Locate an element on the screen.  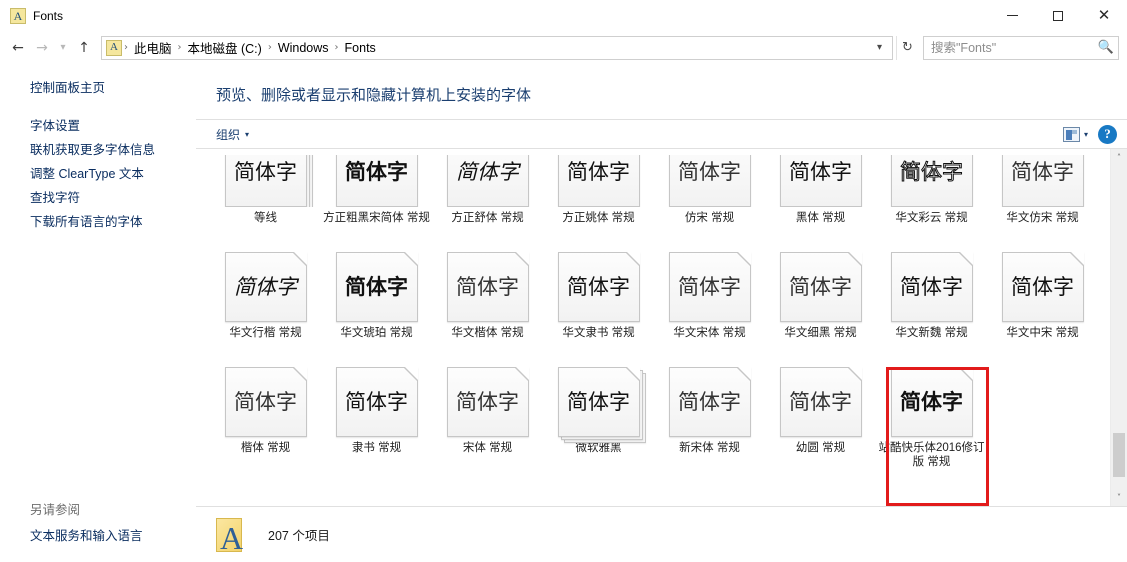
font-tile: 简体字 楷体 常规 is located at coordinates (265, 408).